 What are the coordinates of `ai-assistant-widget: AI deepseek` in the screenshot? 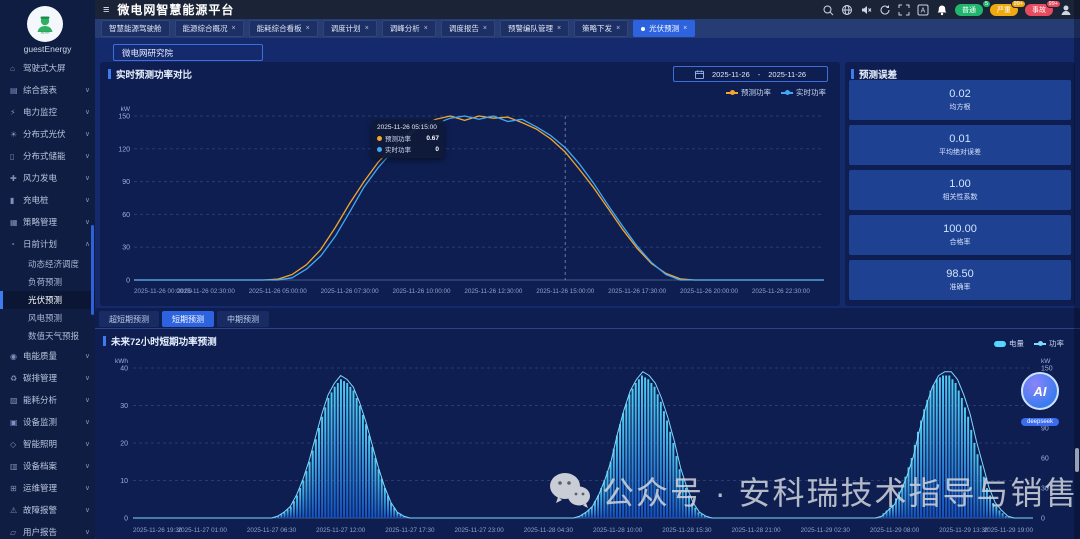 It's located at (1040, 400).